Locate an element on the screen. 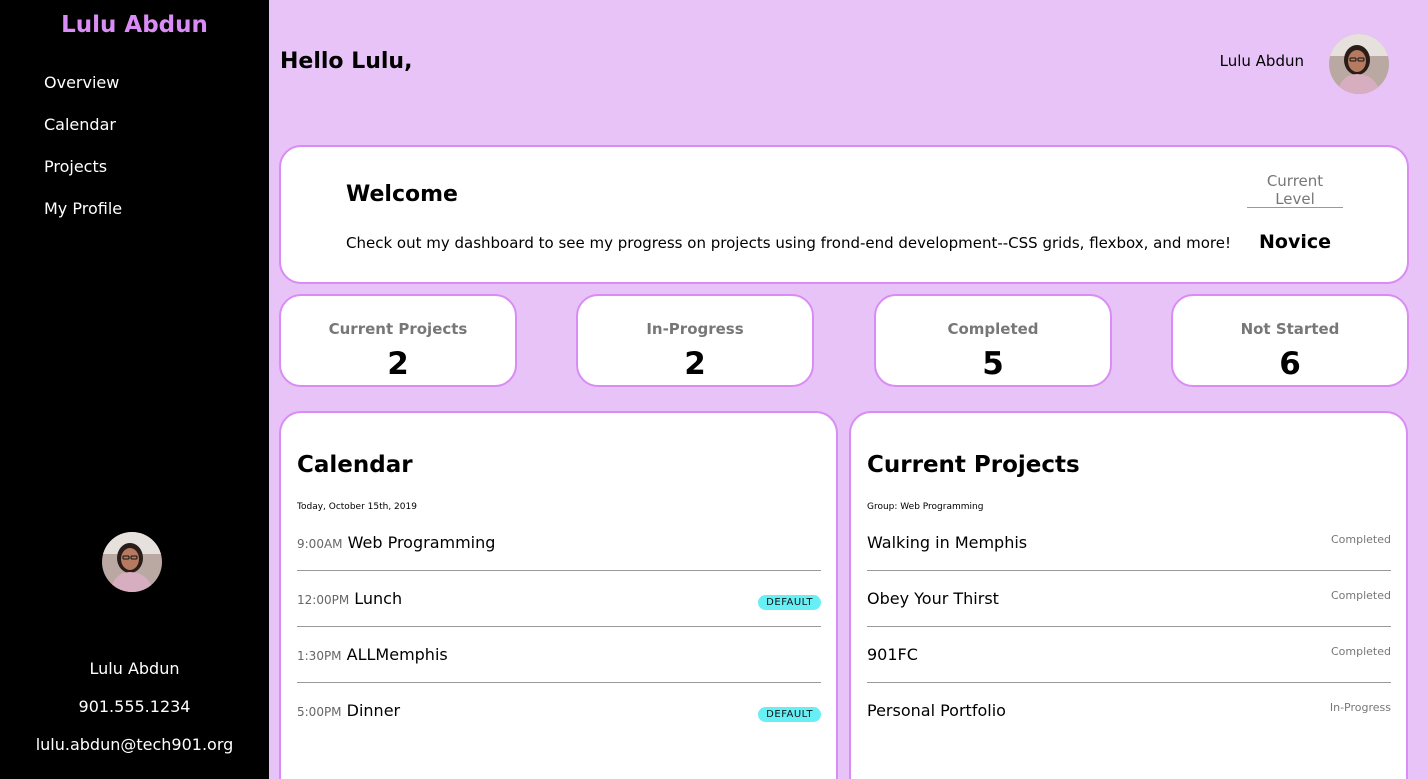  project-status: In-Progress is located at coordinates (1360, 707).